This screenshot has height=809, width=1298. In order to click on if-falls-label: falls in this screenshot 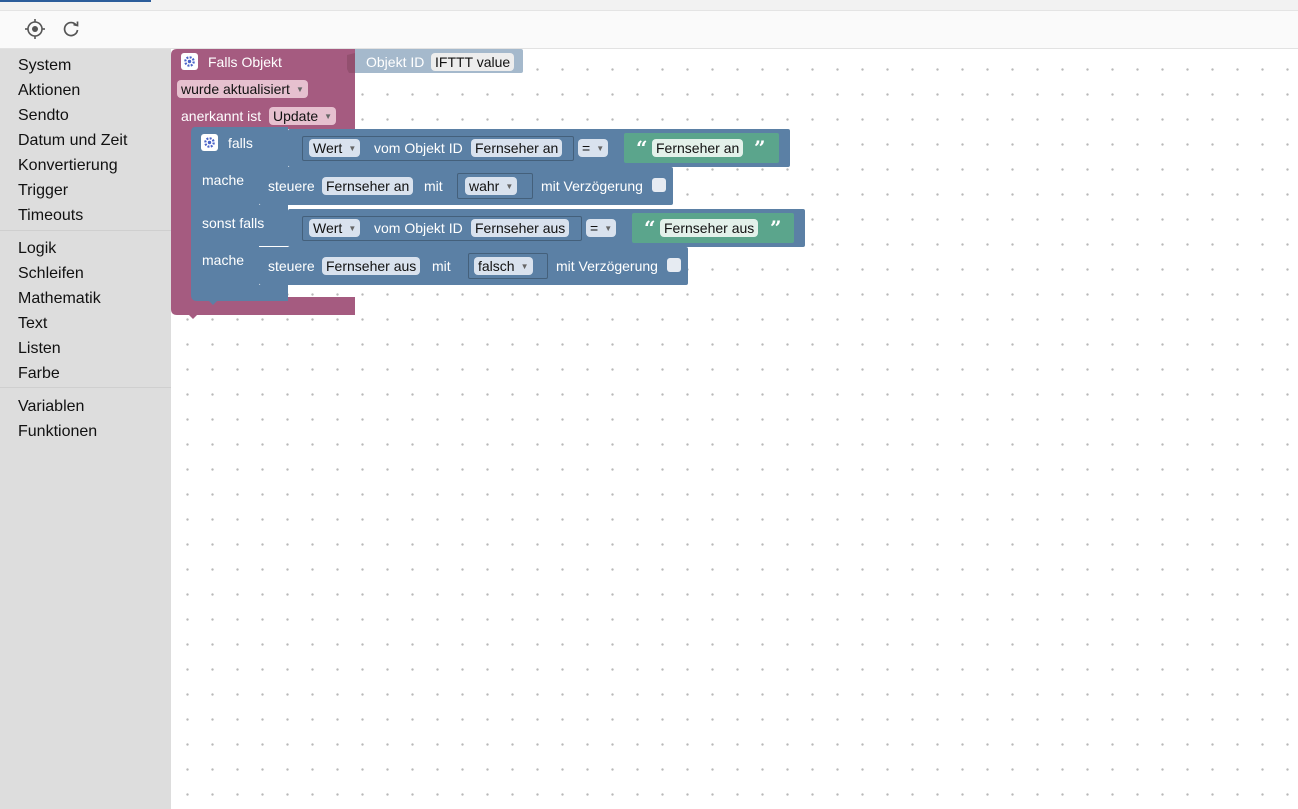, I will do `click(240, 143)`.